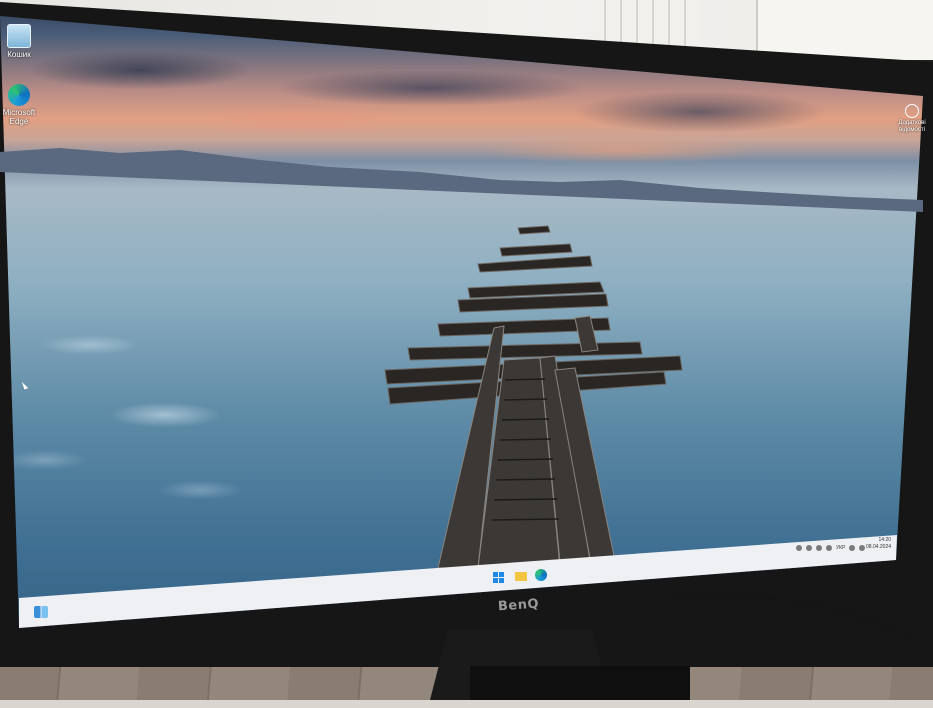  I want to click on wifi-icon, so click(852, 548).